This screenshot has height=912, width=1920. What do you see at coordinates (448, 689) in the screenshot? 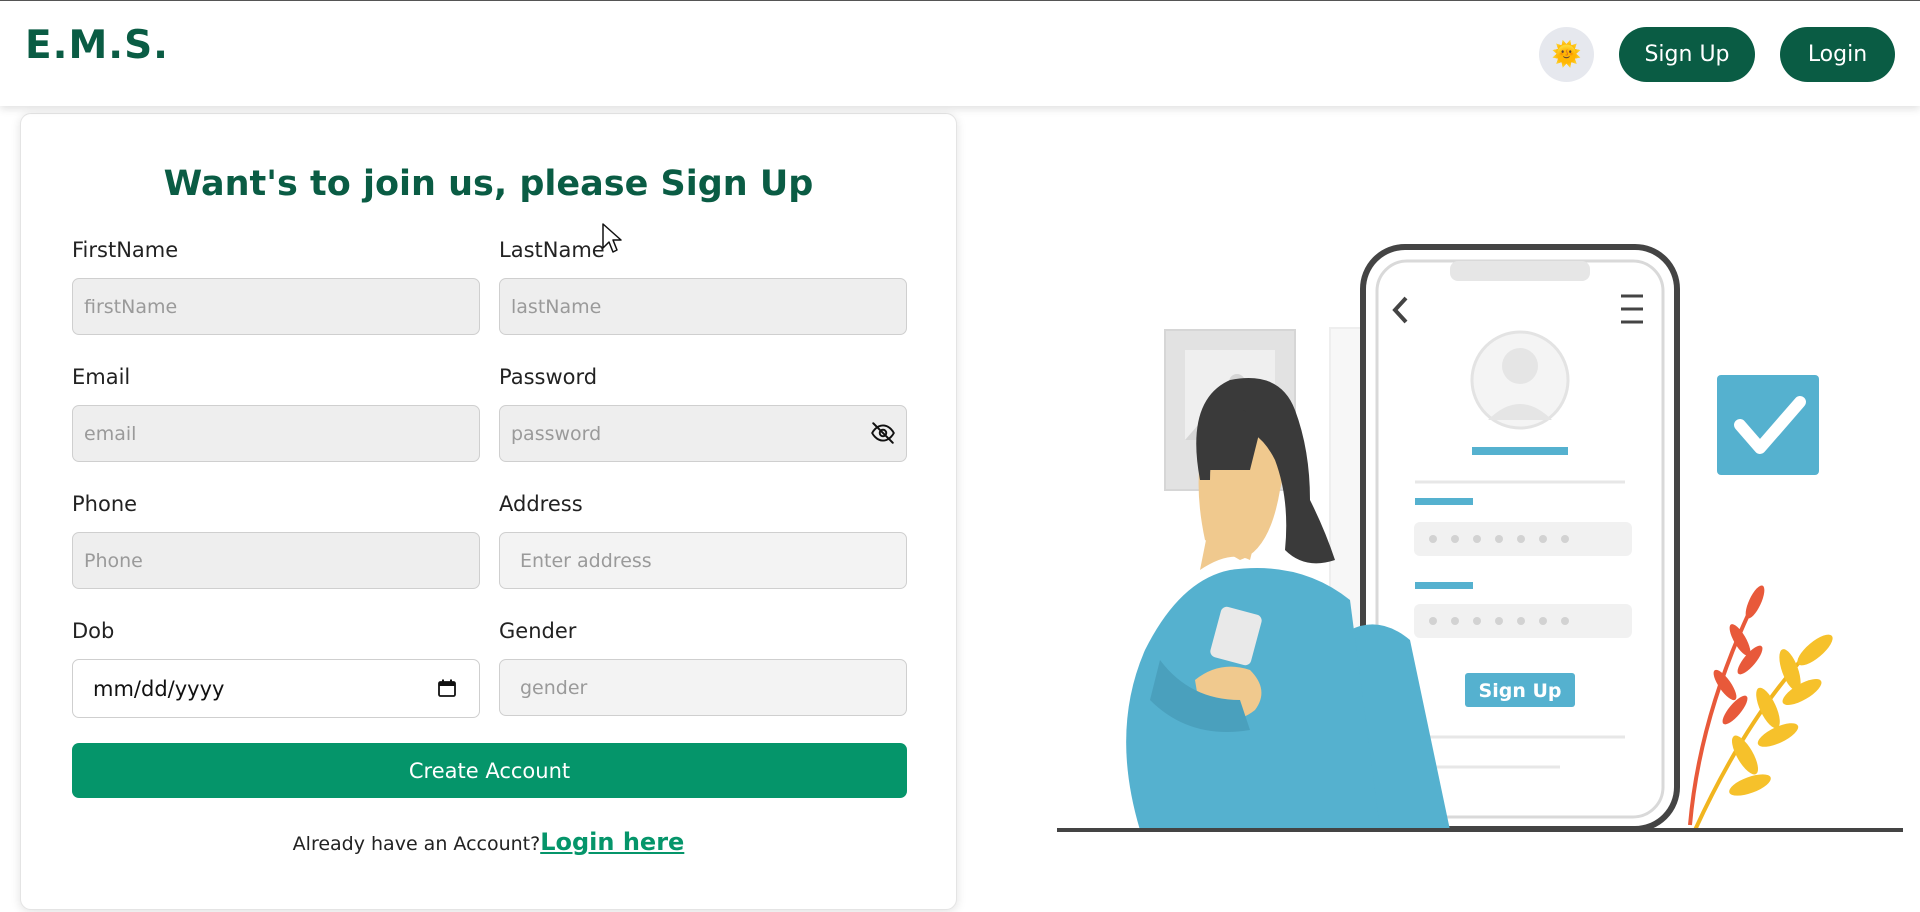
I see `calendar-icon` at bounding box center [448, 689].